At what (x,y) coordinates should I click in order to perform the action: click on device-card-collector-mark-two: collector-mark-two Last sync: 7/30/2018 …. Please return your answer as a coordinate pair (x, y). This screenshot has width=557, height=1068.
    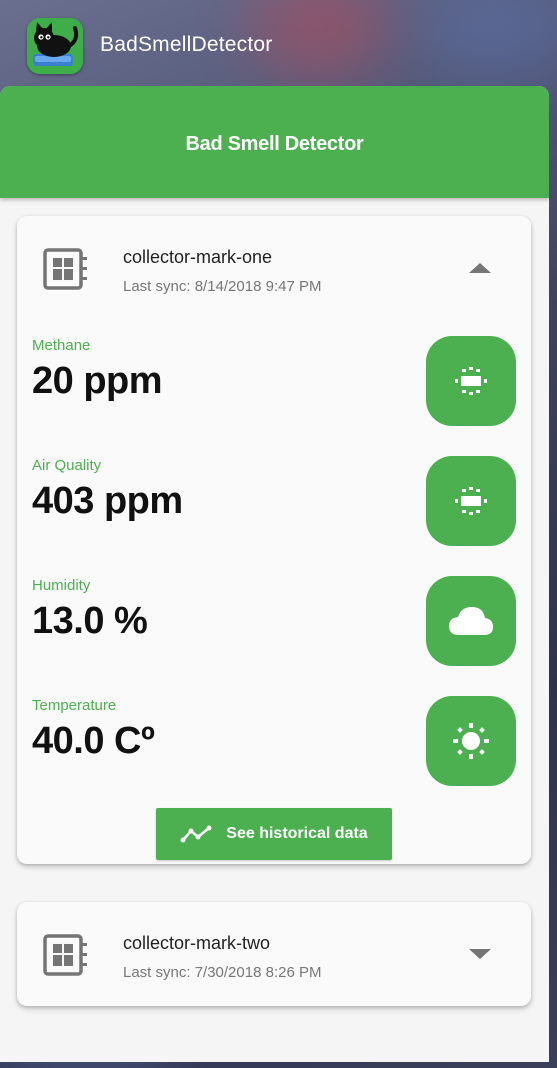
    Looking at the image, I should click on (274, 954).